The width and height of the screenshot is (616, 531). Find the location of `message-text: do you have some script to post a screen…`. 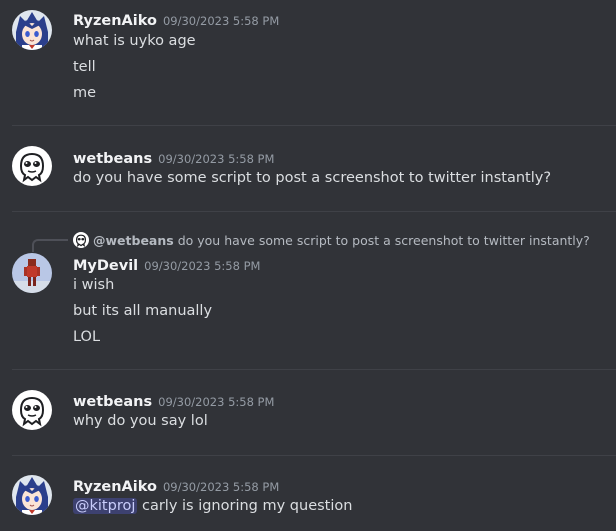

message-text: do you have some script to post a screen… is located at coordinates (312, 178).